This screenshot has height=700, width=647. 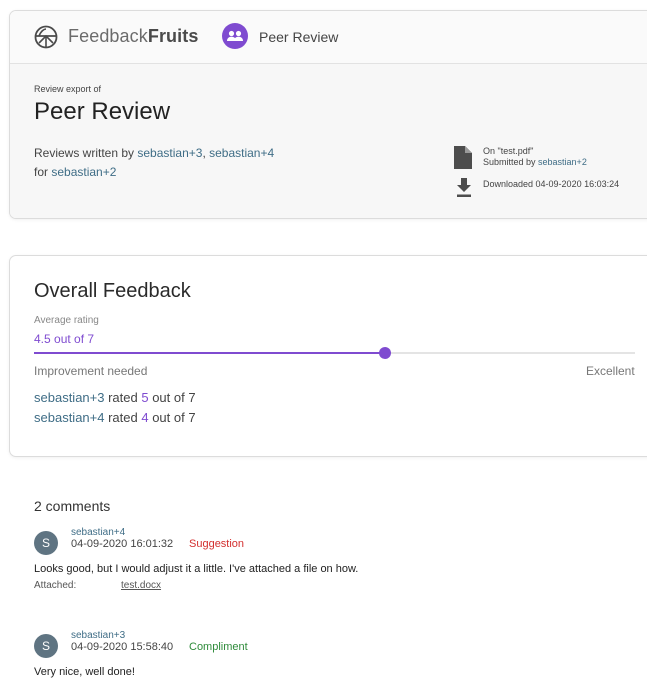 I want to click on download-timestamp: Downloaded 04-09-2020 16:03:24, so click(x=551, y=184).